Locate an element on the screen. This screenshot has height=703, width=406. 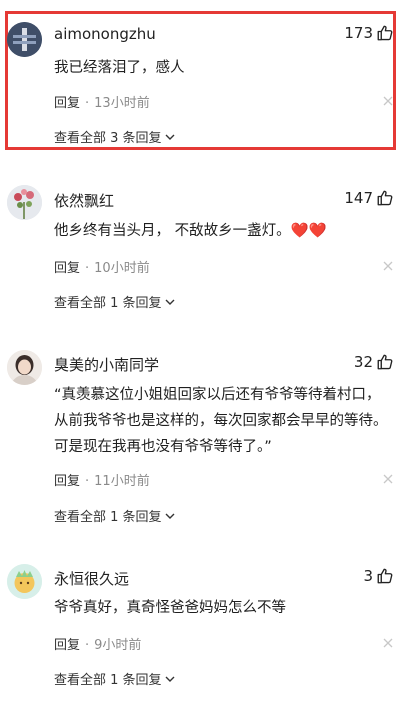
comment-meta: 回复 · 13小时前 is located at coordinates (102, 101).